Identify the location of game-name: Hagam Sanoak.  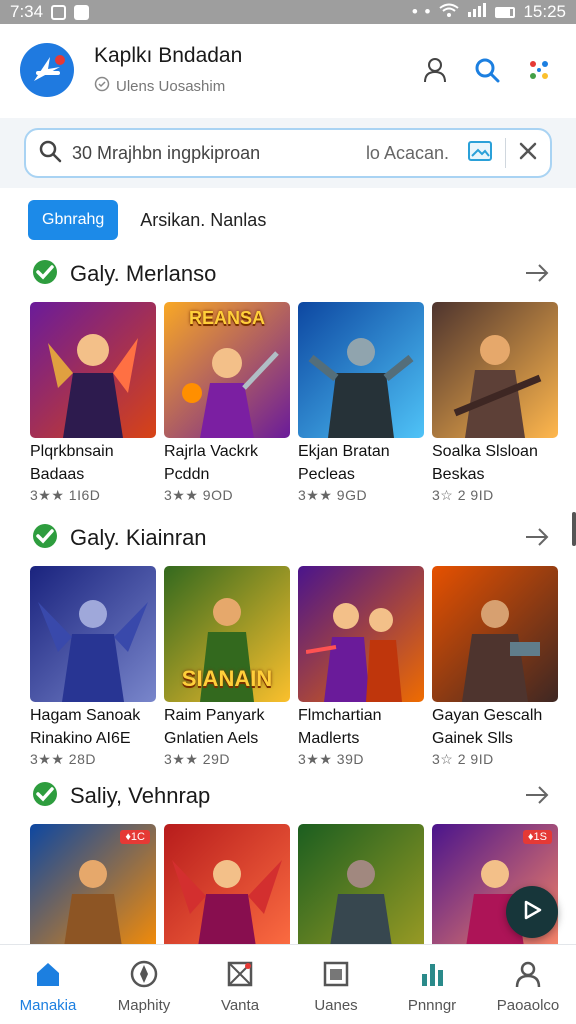
(85, 715).